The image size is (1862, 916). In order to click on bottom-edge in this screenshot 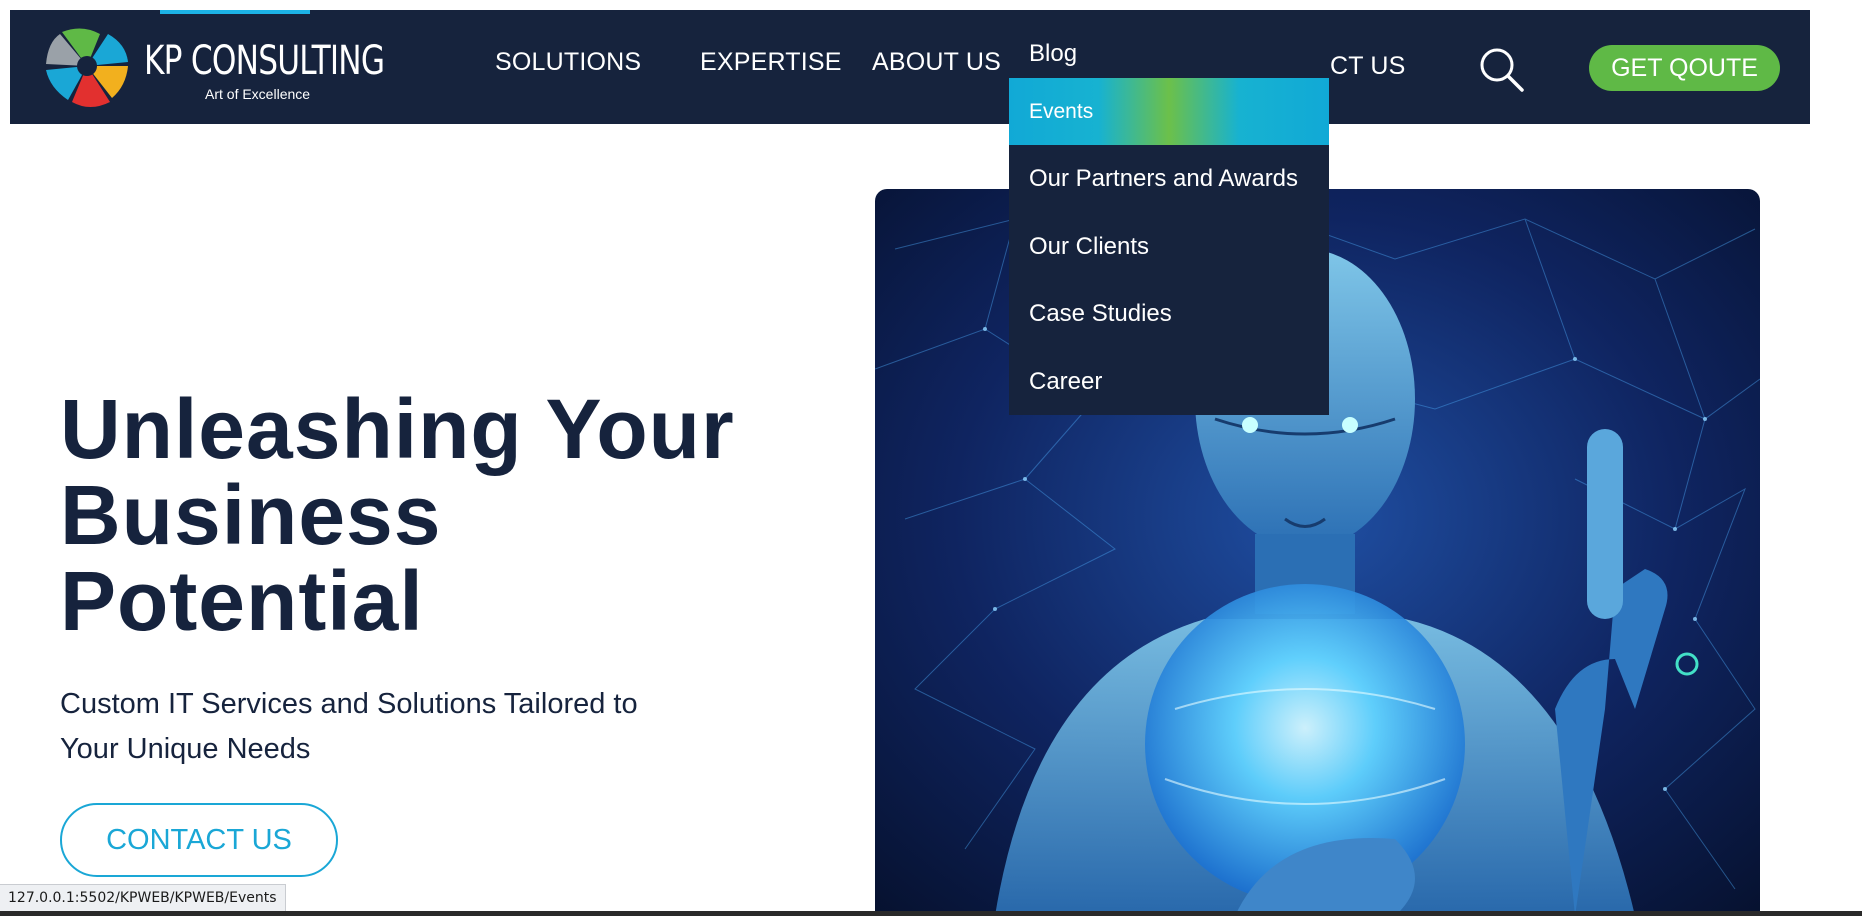, I will do `click(931, 913)`.